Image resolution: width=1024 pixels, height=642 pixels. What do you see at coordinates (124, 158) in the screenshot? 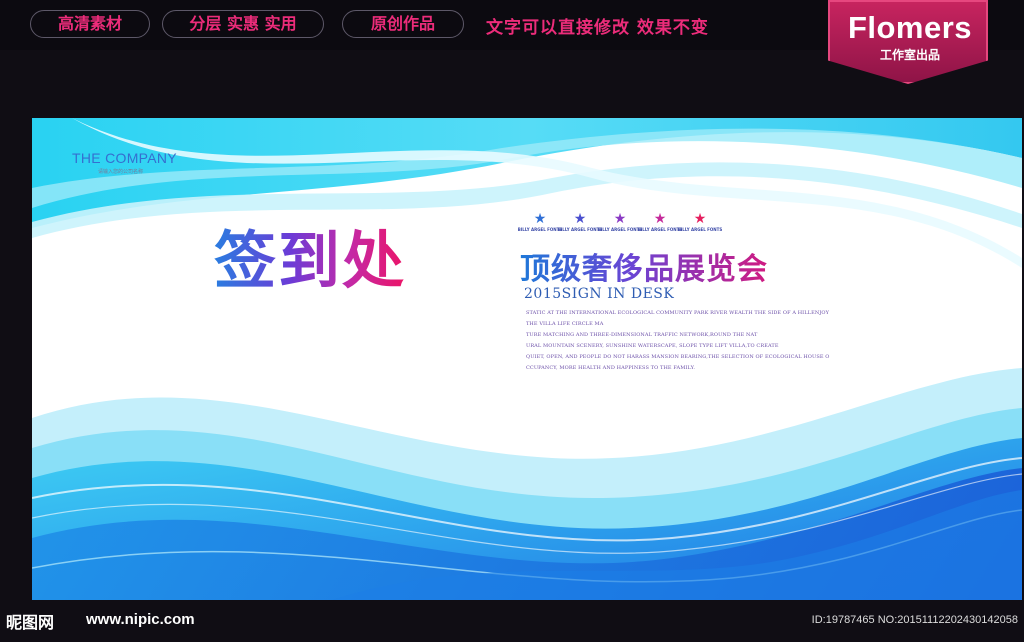
I see `company-name: THE COMPANY` at bounding box center [124, 158].